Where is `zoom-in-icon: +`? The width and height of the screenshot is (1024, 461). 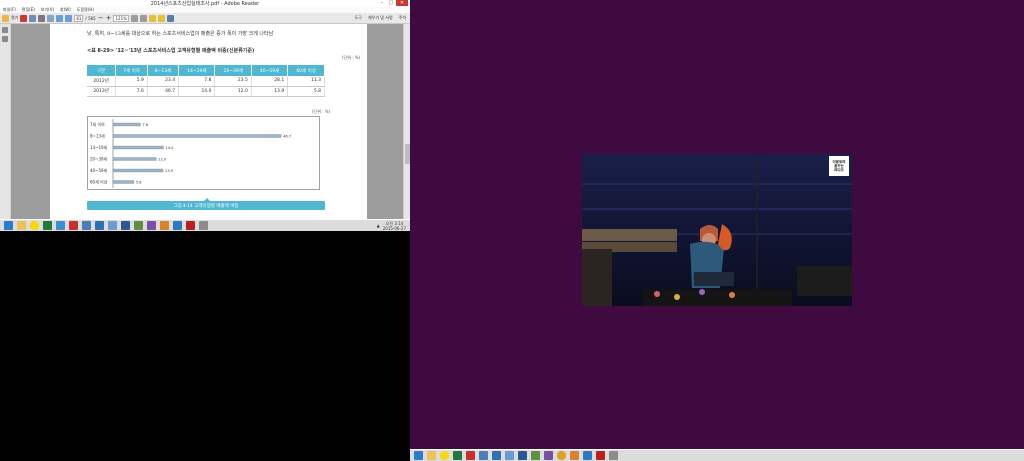 zoom-in-icon: + is located at coordinates (109, 18).